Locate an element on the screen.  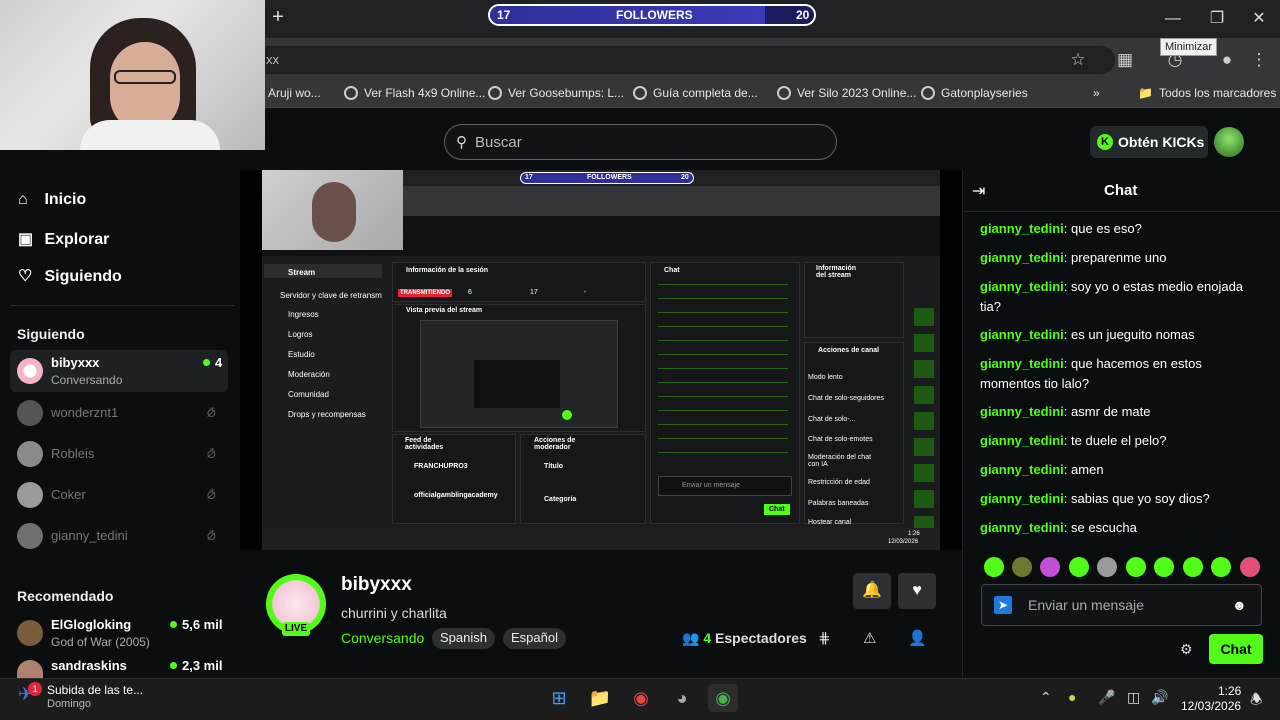
following-name: Robleis is located at coordinates (72, 453).